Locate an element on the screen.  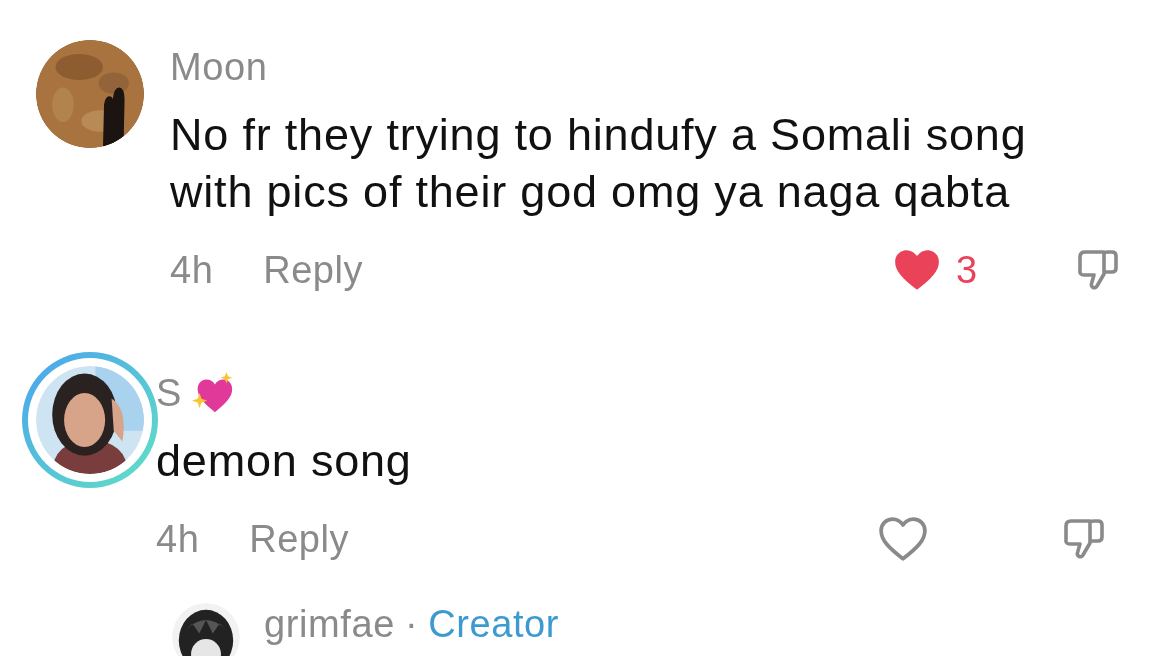
like-count: 3 is located at coordinates (967, 270).